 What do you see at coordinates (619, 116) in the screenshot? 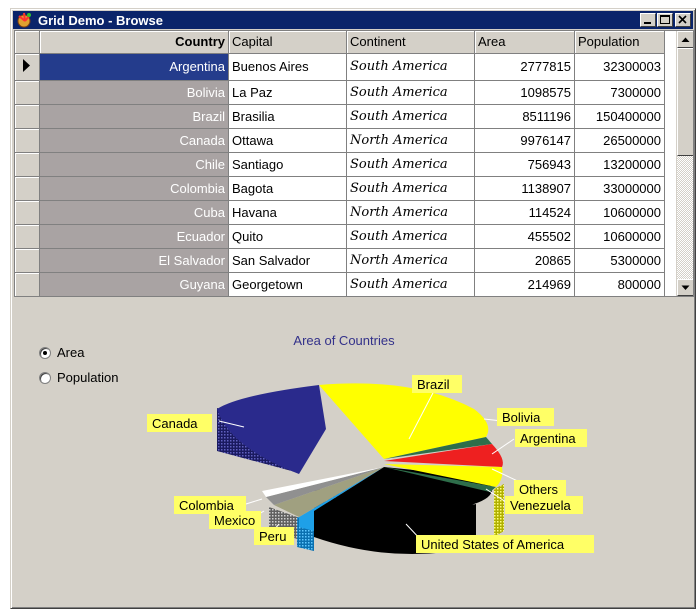
I see `cell-population: 150400000` at bounding box center [619, 116].